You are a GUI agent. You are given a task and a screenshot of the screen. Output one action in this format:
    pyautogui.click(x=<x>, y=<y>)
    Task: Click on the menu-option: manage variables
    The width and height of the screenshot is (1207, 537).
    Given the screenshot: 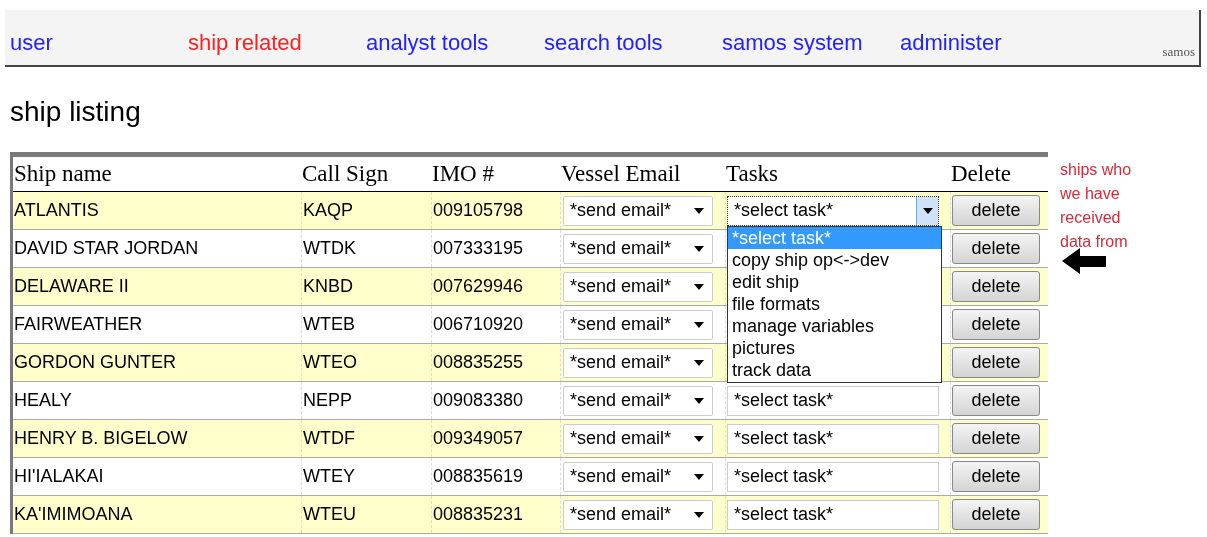 What is the action you would take?
    pyautogui.click(x=834, y=326)
    